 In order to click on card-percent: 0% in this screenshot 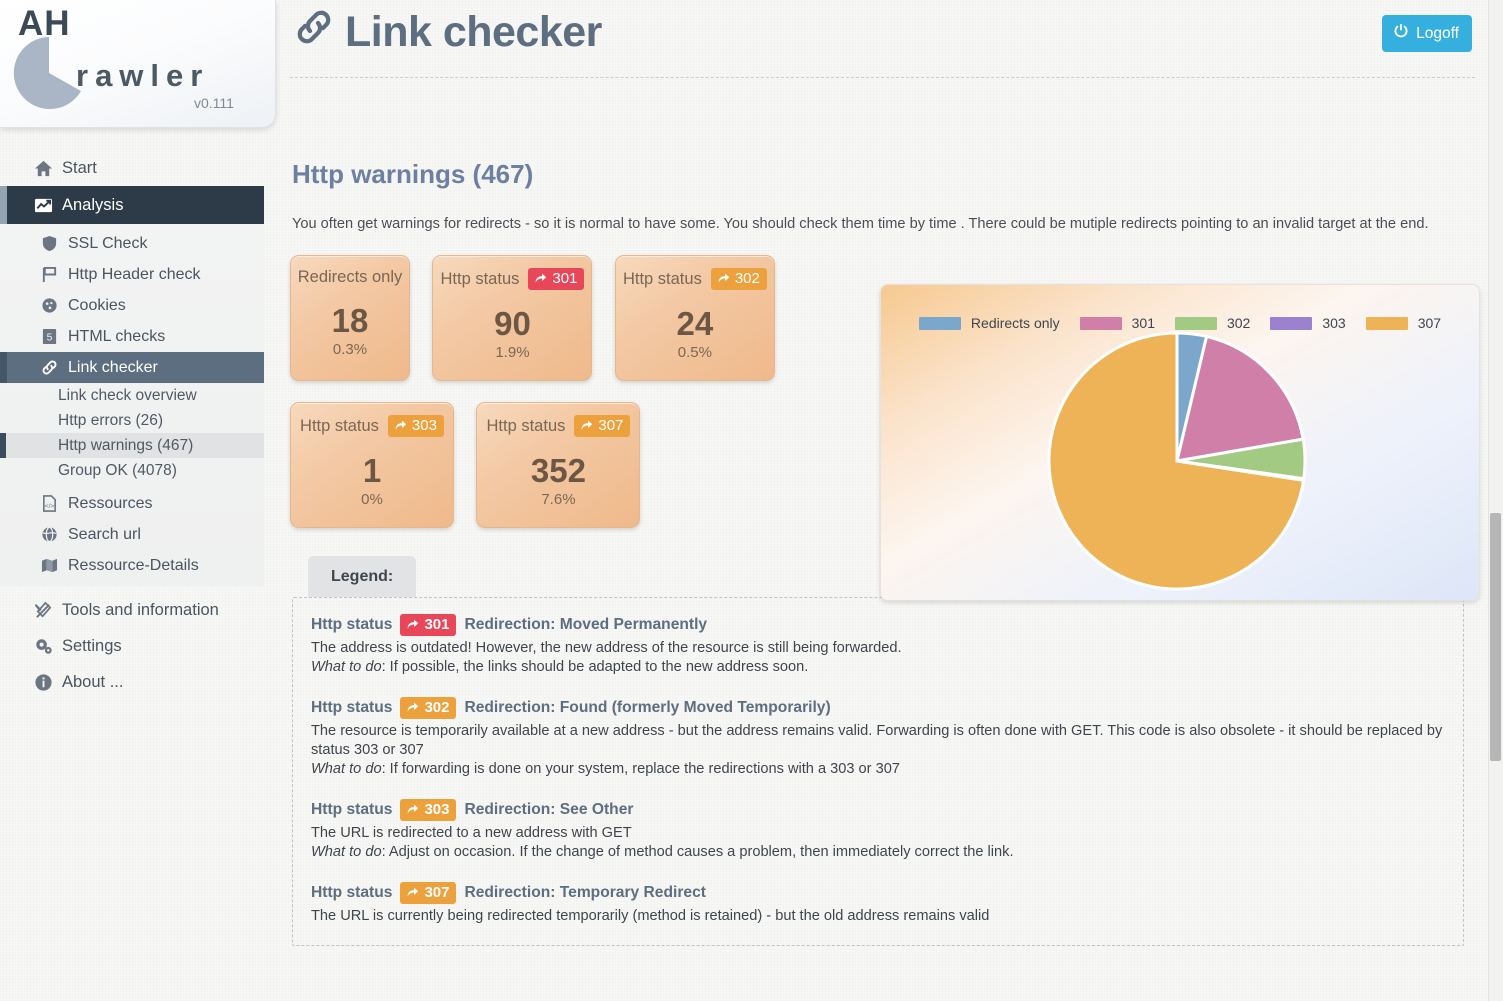, I will do `click(372, 499)`.